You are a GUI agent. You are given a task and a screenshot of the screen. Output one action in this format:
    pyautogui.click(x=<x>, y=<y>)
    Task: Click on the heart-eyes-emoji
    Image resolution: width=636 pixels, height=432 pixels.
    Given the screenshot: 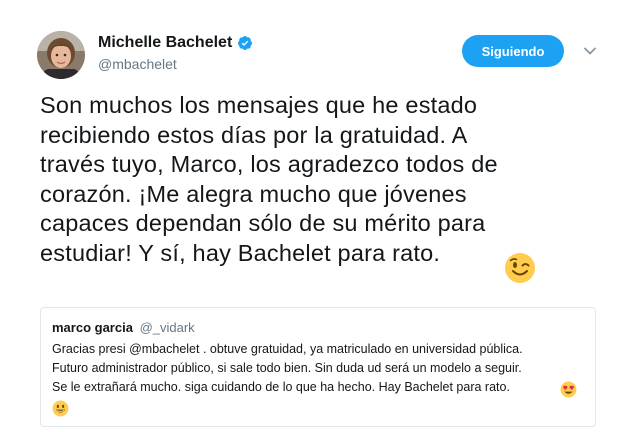 What is the action you would take?
    pyautogui.click(x=568, y=389)
    